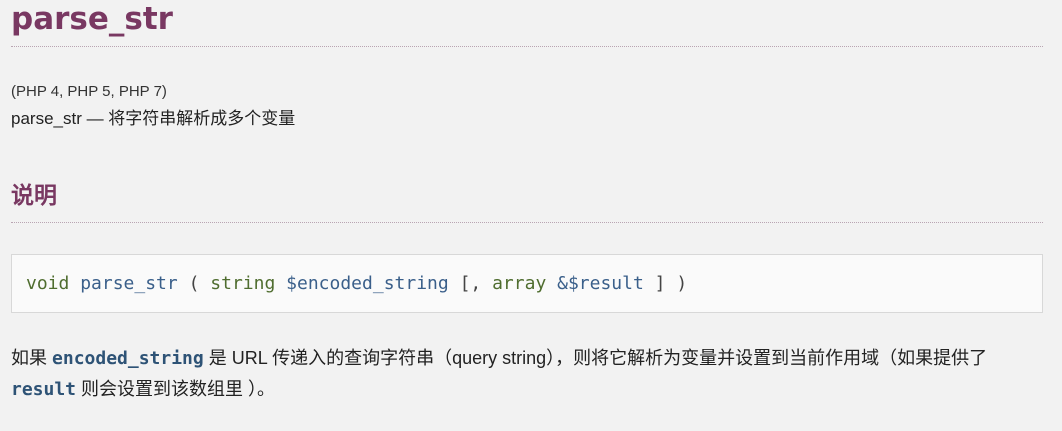  Describe the element at coordinates (470, 283) in the screenshot. I see `optional-open: [,` at that location.